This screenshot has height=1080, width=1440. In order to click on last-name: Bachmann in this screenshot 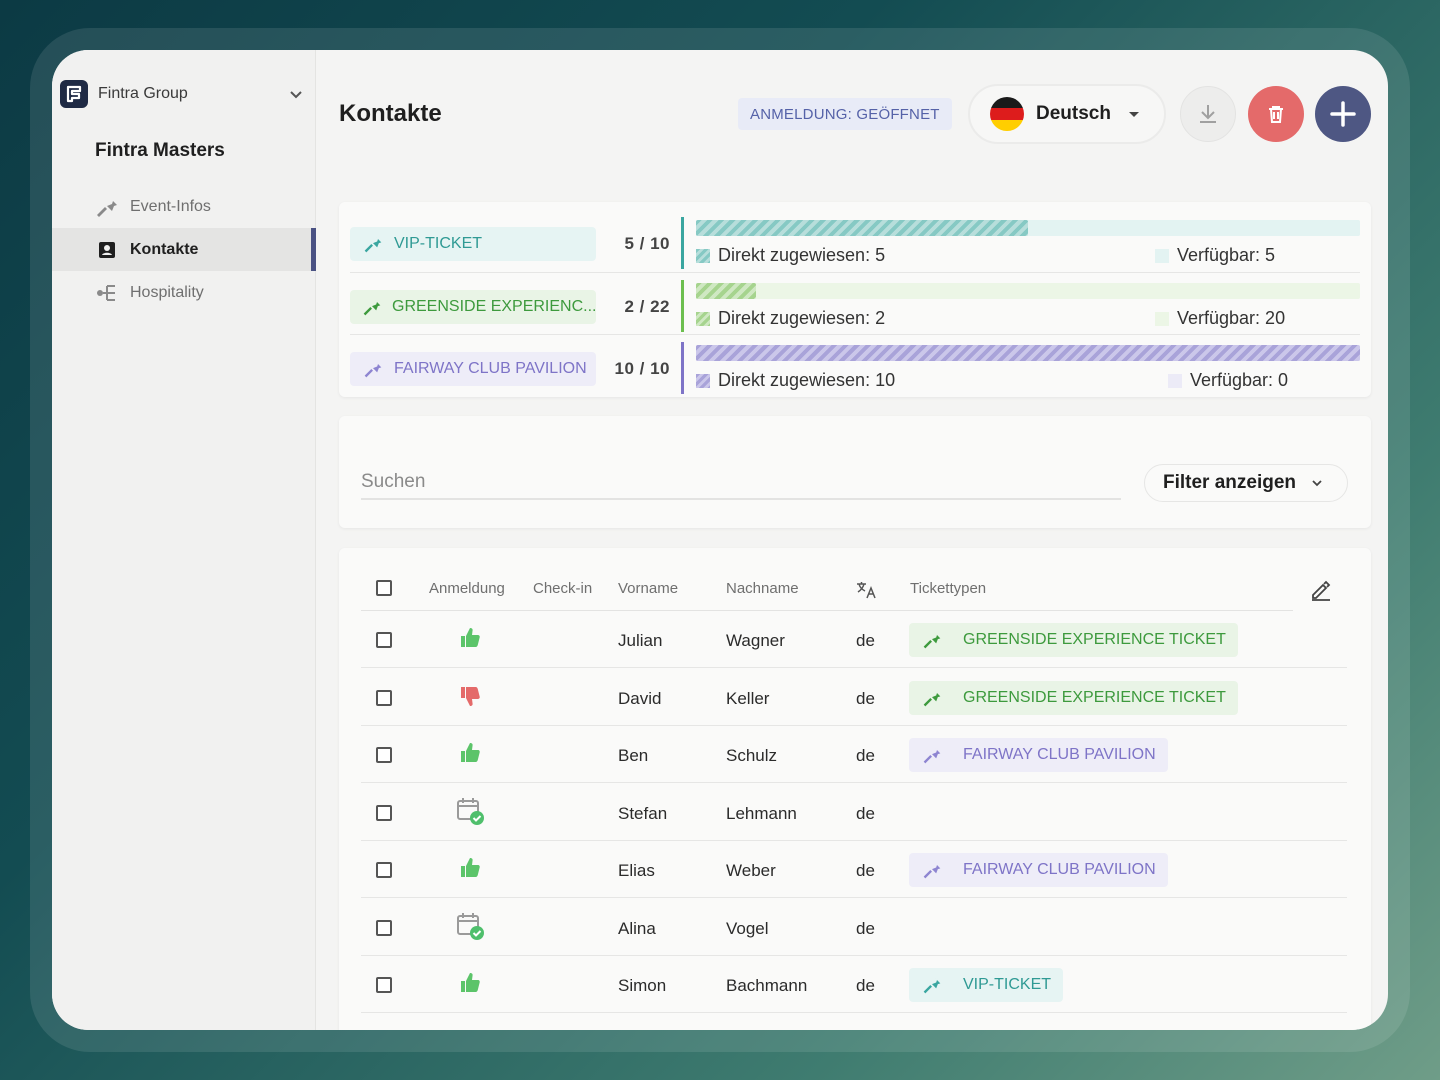, I will do `click(767, 985)`.